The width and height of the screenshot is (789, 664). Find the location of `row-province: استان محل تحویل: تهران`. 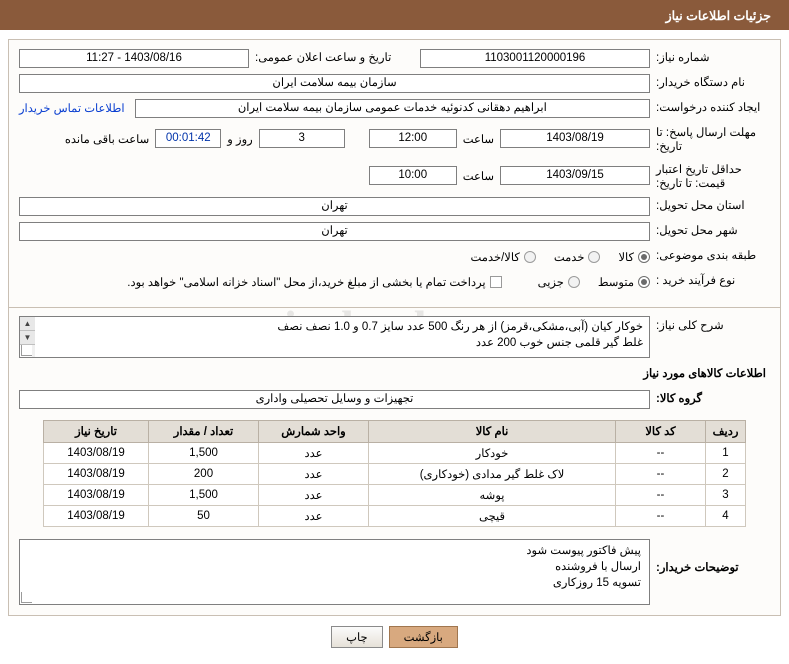

row-province: استان محل تحویل: تهران is located at coordinates (394, 207).